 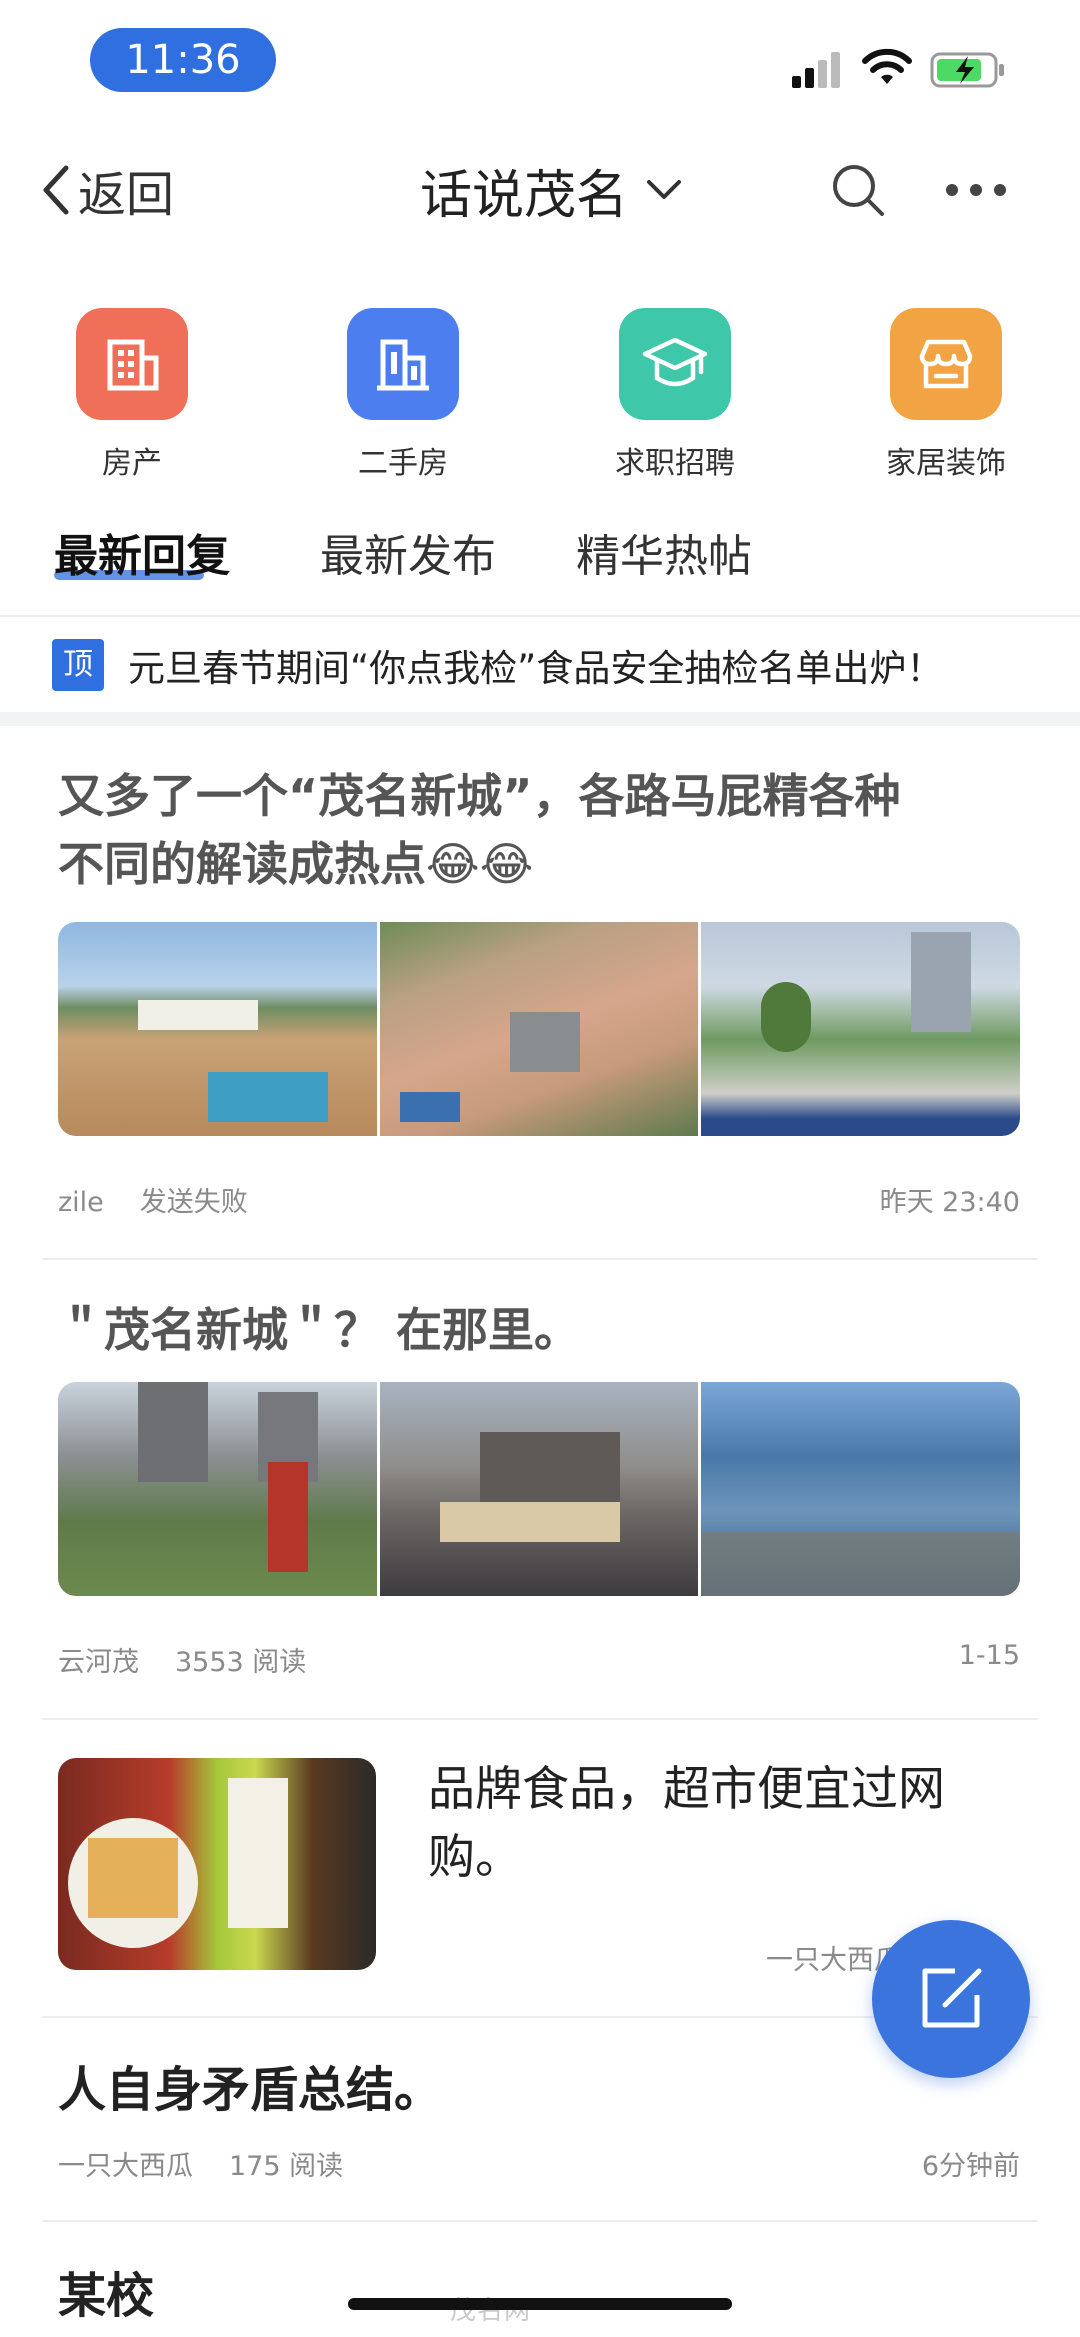 What do you see at coordinates (887, 66) in the screenshot?
I see `wifi-icon` at bounding box center [887, 66].